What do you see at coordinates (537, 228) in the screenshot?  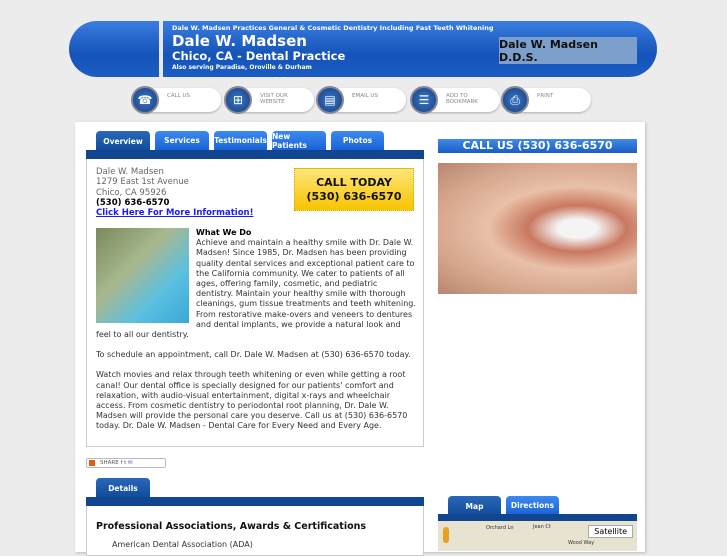 I see `smile-photo` at bounding box center [537, 228].